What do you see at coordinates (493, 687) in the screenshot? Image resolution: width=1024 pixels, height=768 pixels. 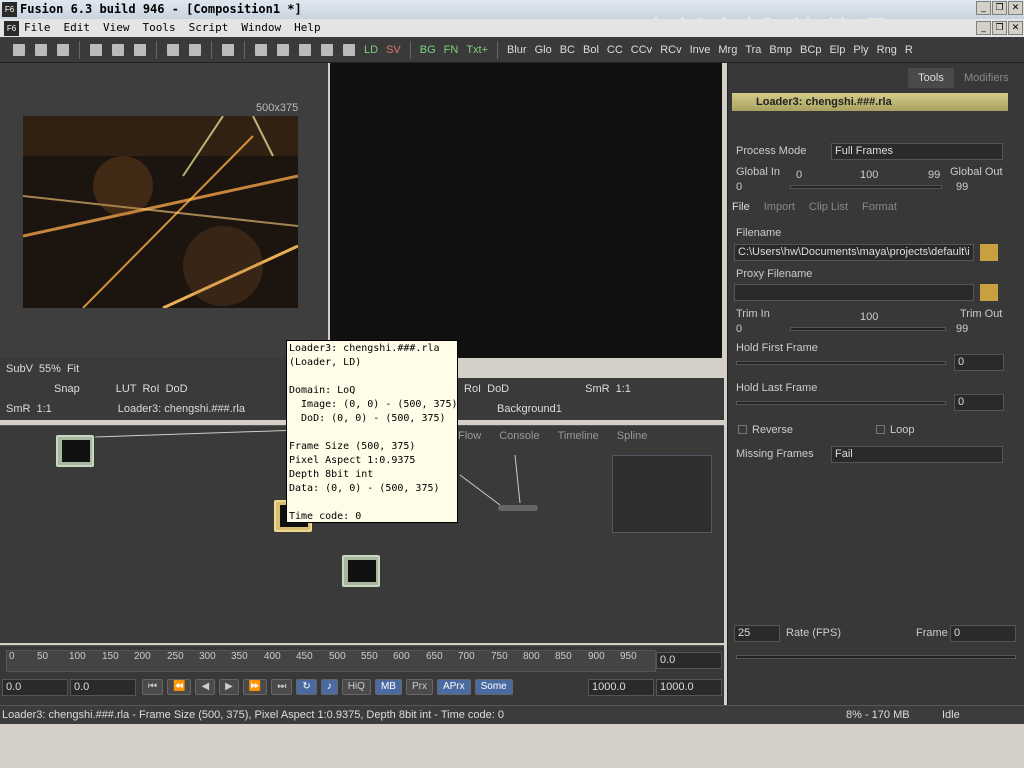 I see `some-button: Some` at bounding box center [493, 687].